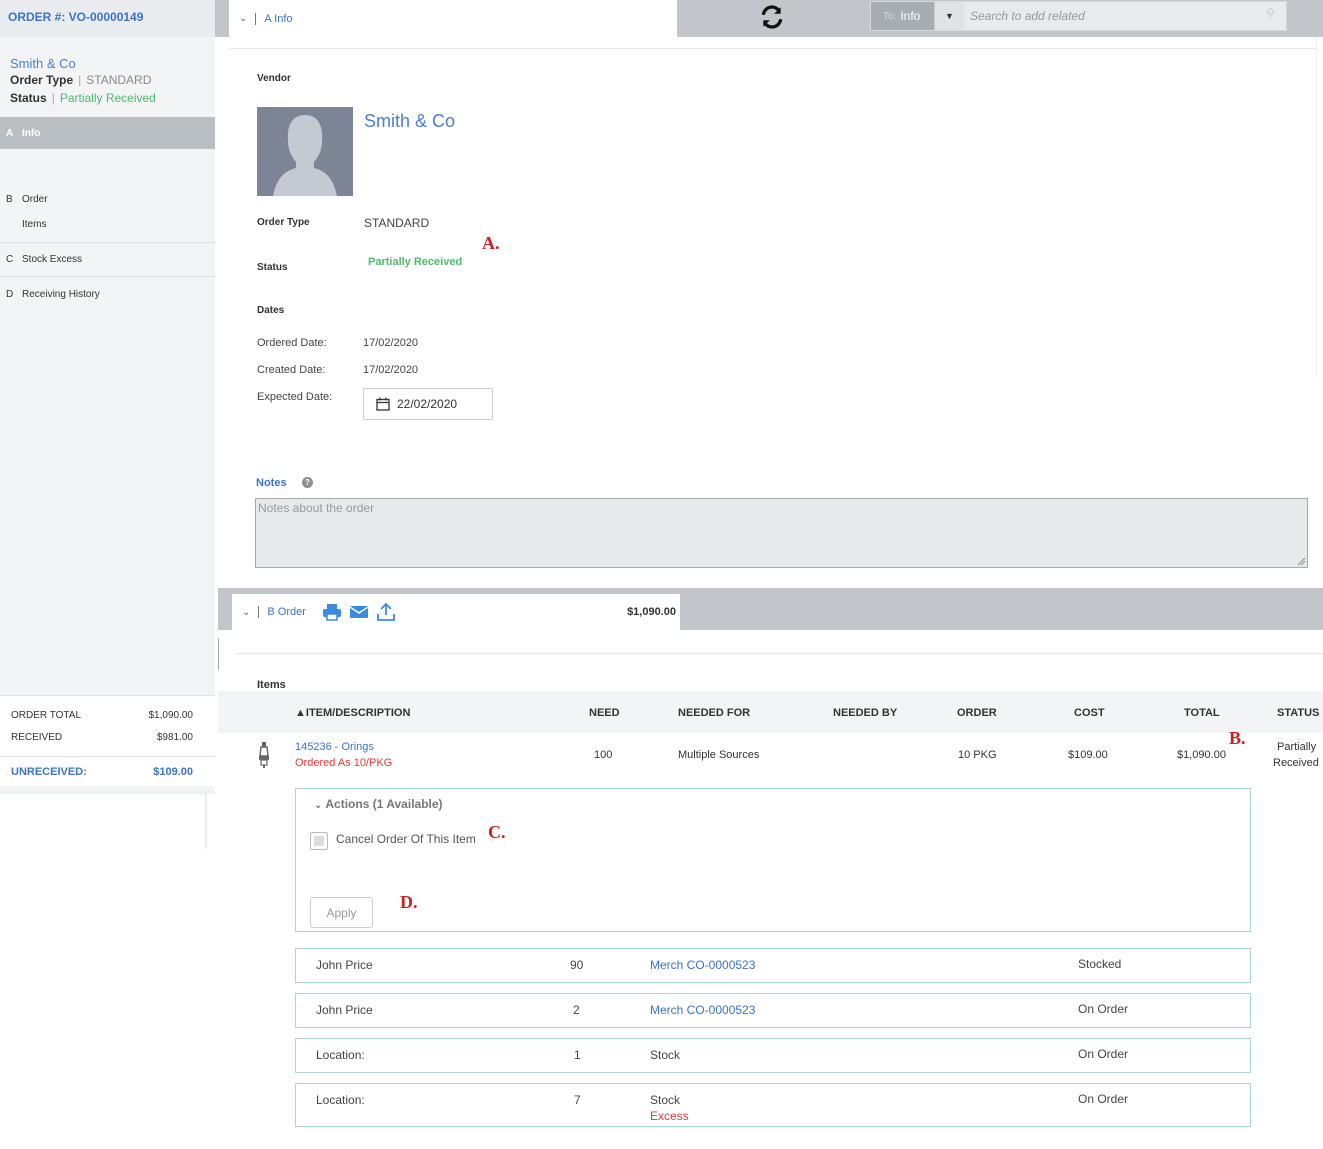 This screenshot has width=1323, height=1149. Describe the element at coordinates (406, 839) in the screenshot. I see `cancel-order-label: Cancel Order Of This Item` at that location.